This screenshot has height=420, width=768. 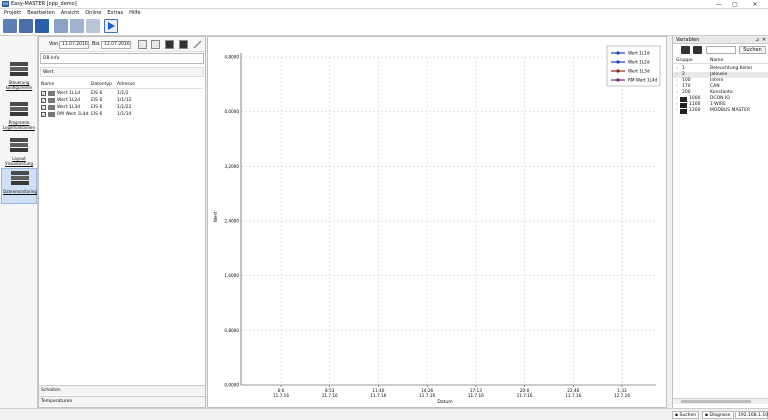 What do you see at coordinates (134, 13) in the screenshot?
I see `menu-hilfe: Hilfe` at bounding box center [134, 13].